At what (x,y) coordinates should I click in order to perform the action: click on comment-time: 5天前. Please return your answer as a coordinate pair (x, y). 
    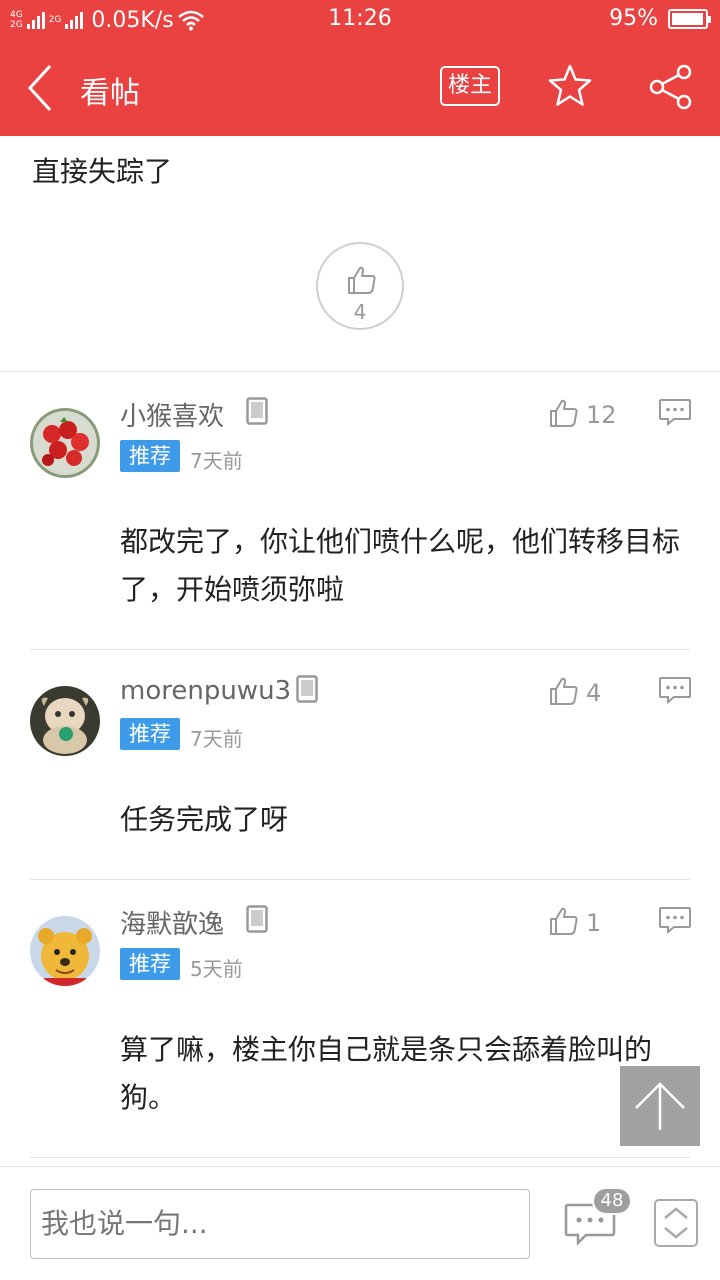
    Looking at the image, I should click on (216, 969).